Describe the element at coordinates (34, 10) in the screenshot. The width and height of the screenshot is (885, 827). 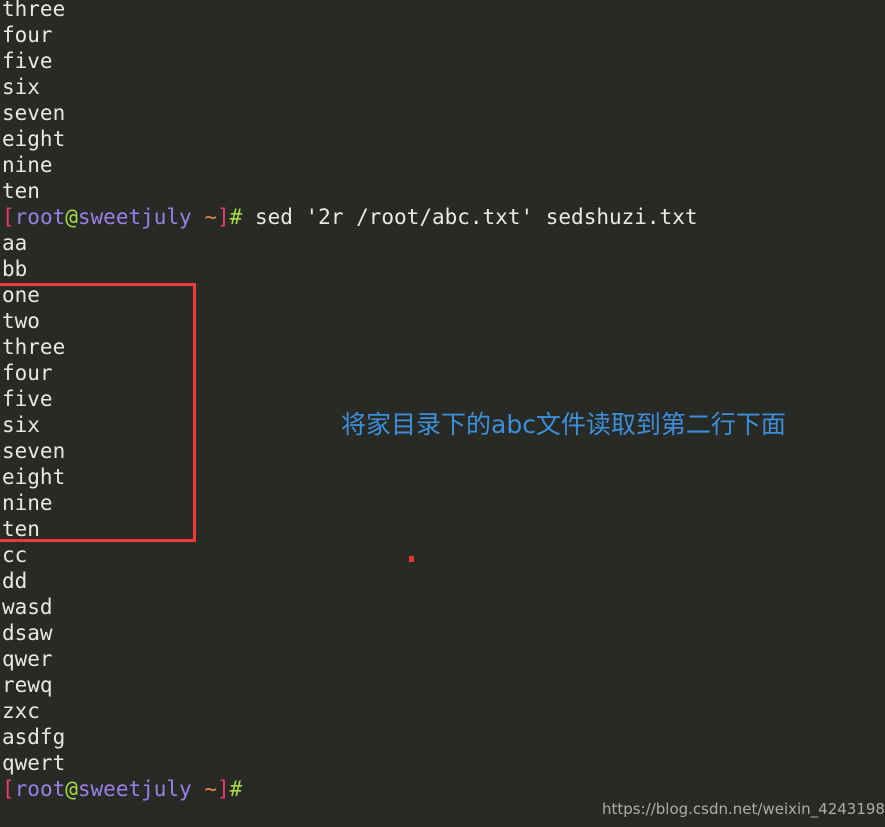
I see `terminal-line: three` at that location.